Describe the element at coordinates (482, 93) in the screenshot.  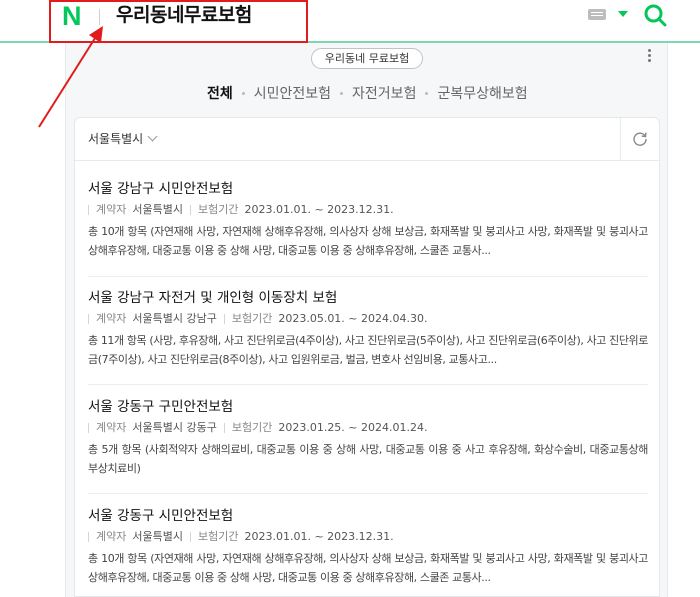
I see `tab-military: 군복무상해보험` at that location.